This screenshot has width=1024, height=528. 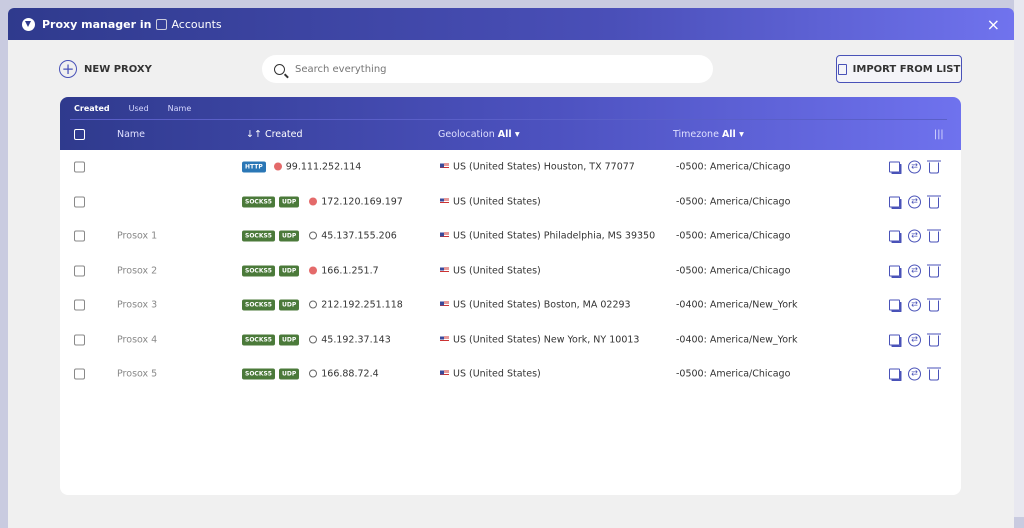 I want to click on sort-tab-name: Name, so click(x=180, y=108).